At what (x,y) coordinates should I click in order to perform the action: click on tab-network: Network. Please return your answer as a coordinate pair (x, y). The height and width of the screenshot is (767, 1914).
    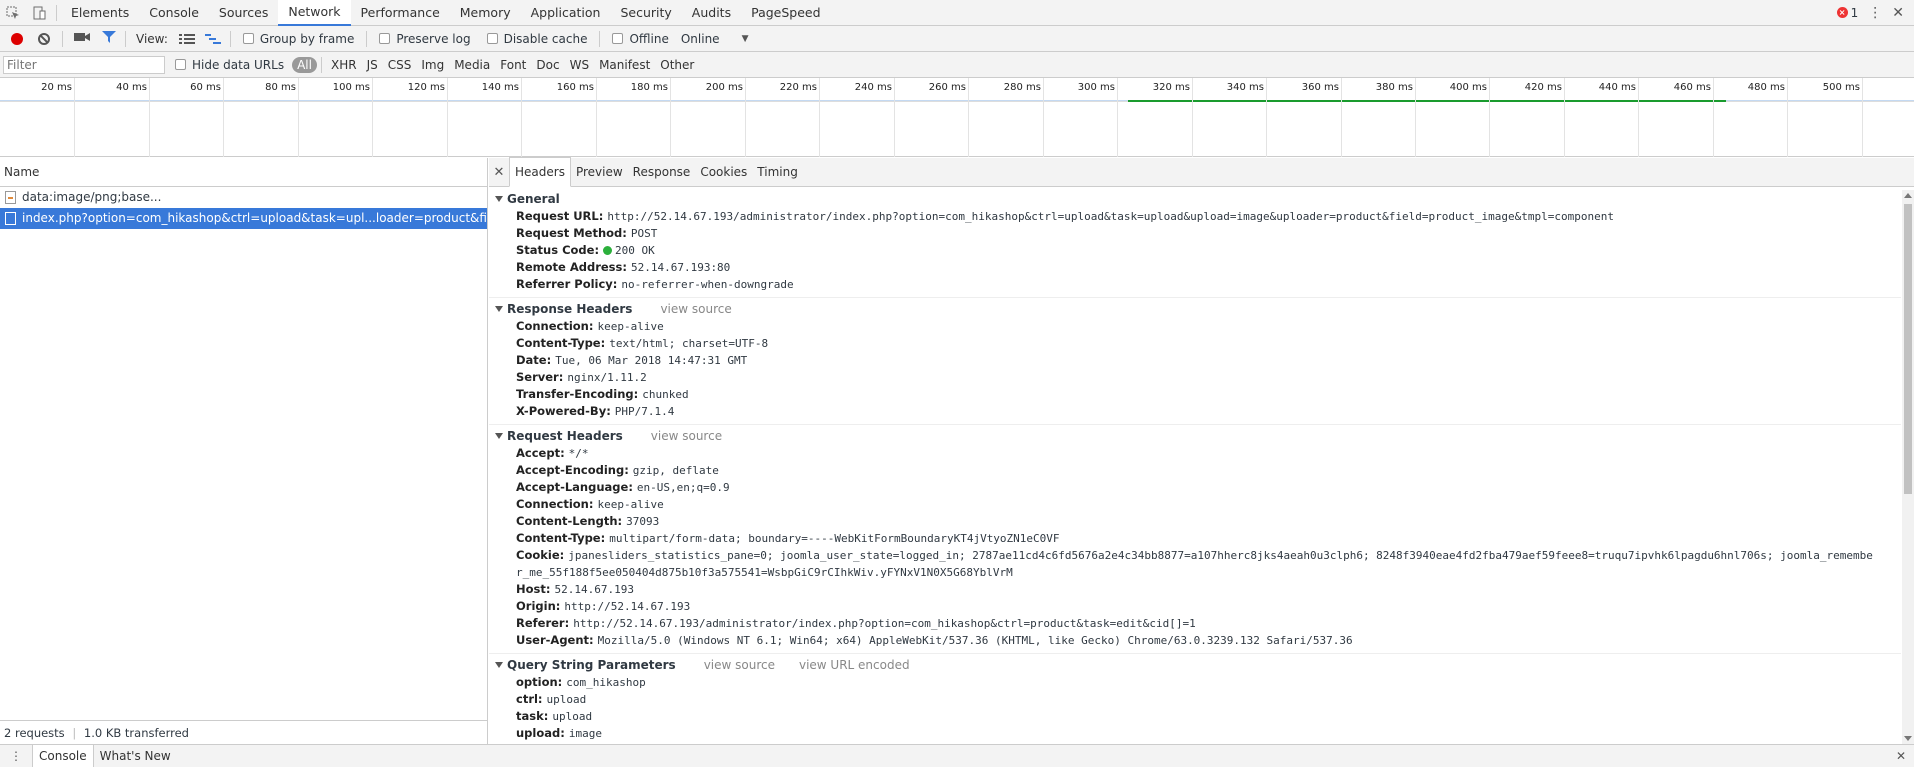
    Looking at the image, I should click on (314, 13).